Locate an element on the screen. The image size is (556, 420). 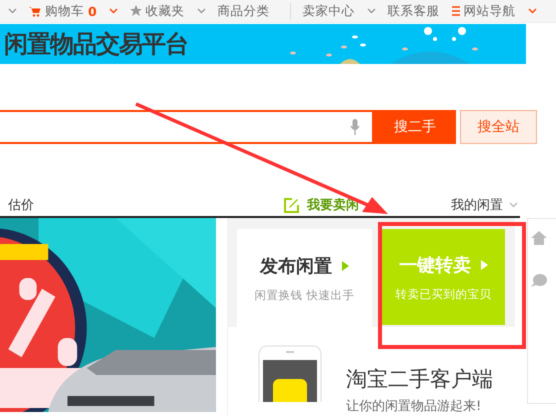
search-button: 搜二手 is located at coordinates (415, 127).